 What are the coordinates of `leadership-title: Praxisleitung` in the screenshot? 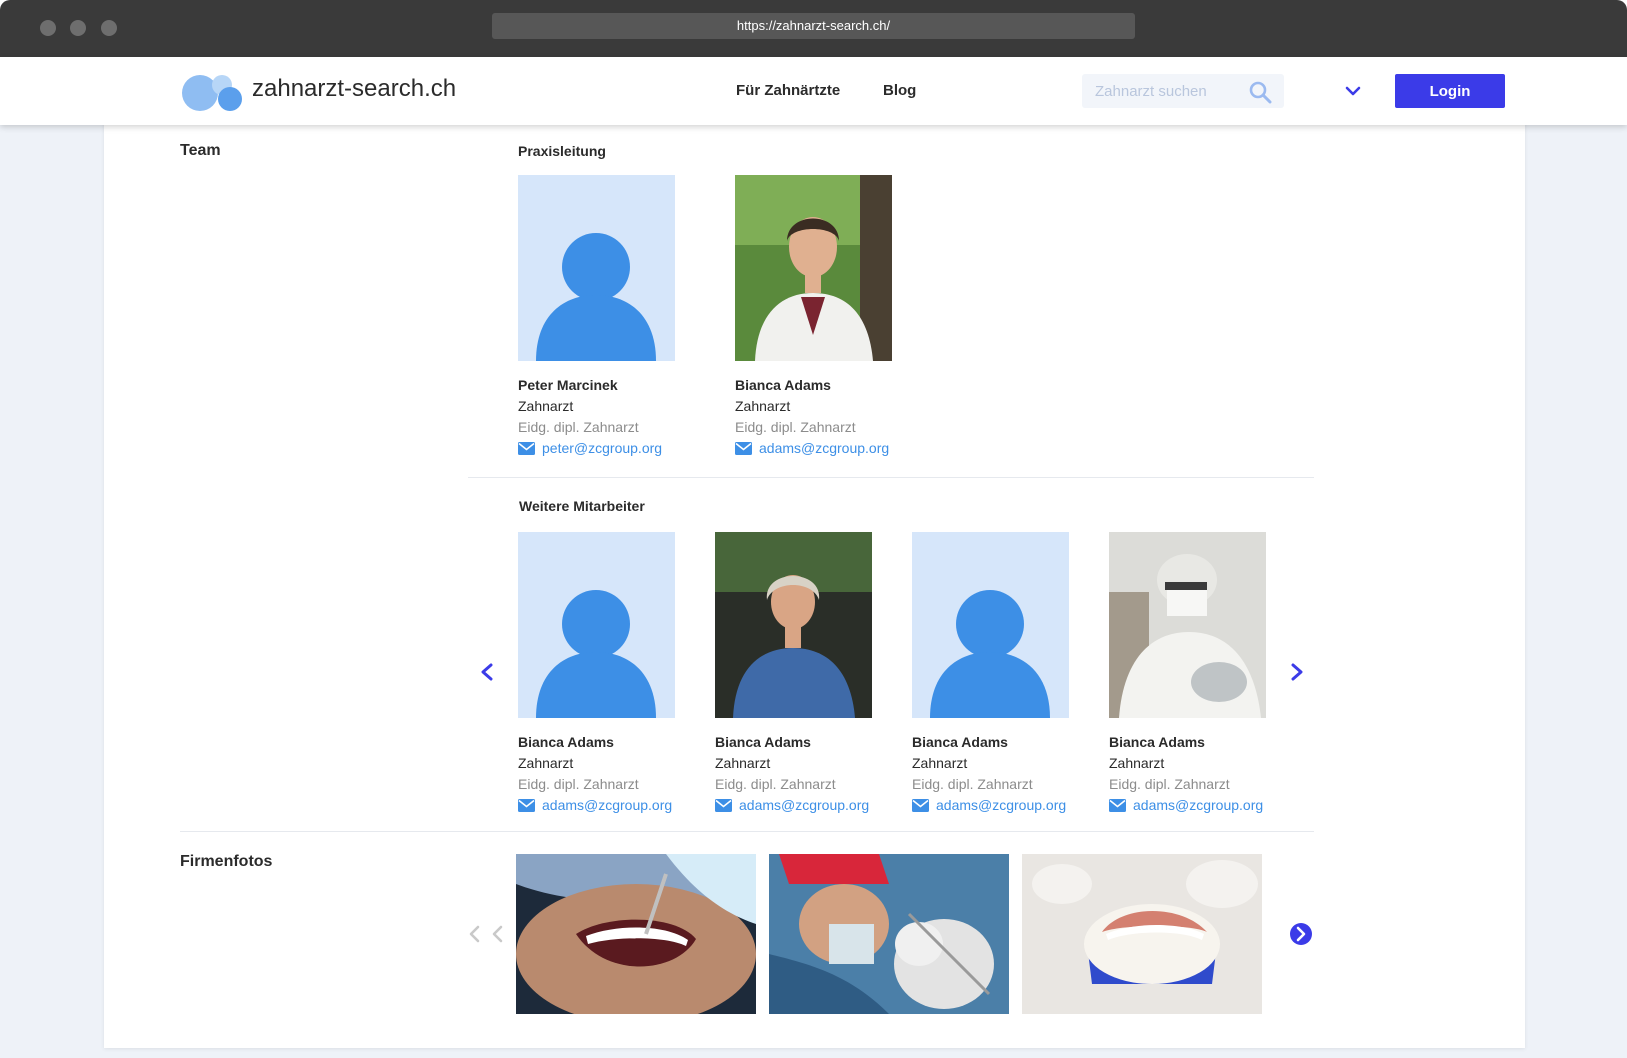 It's located at (562, 151).